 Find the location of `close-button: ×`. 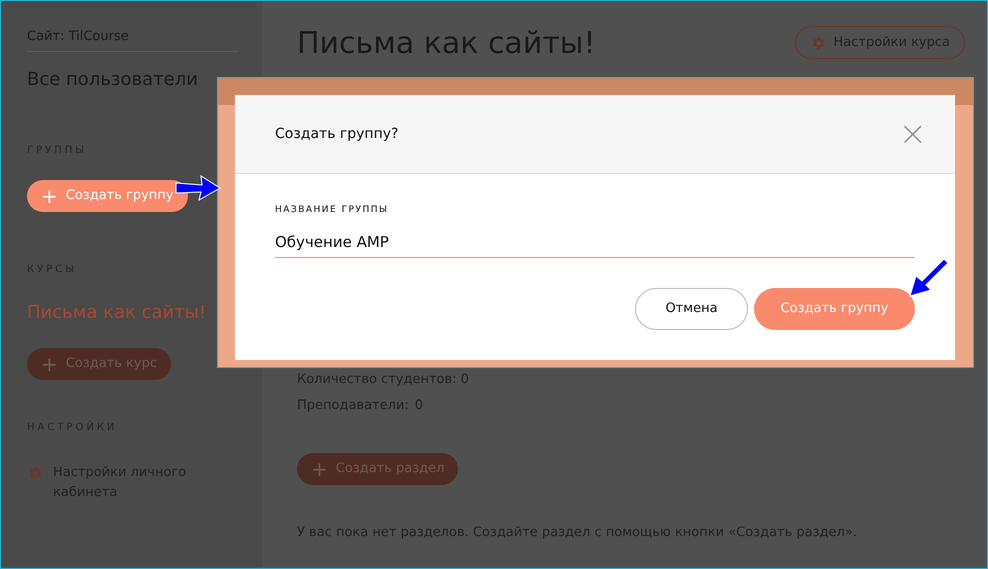

close-button: × is located at coordinates (912, 134).